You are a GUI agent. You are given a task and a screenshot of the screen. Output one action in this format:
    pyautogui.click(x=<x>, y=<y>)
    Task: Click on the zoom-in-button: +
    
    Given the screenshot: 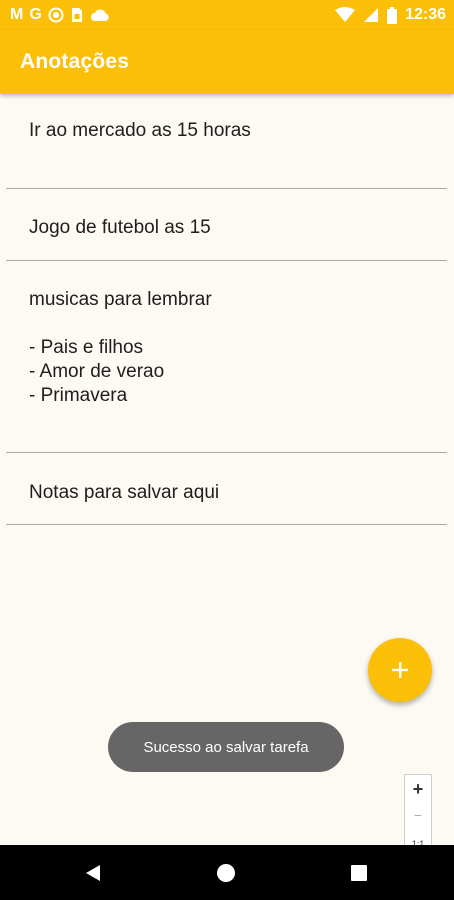 What is the action you would take?
    pyautogui.click(x=418, y=789)
    